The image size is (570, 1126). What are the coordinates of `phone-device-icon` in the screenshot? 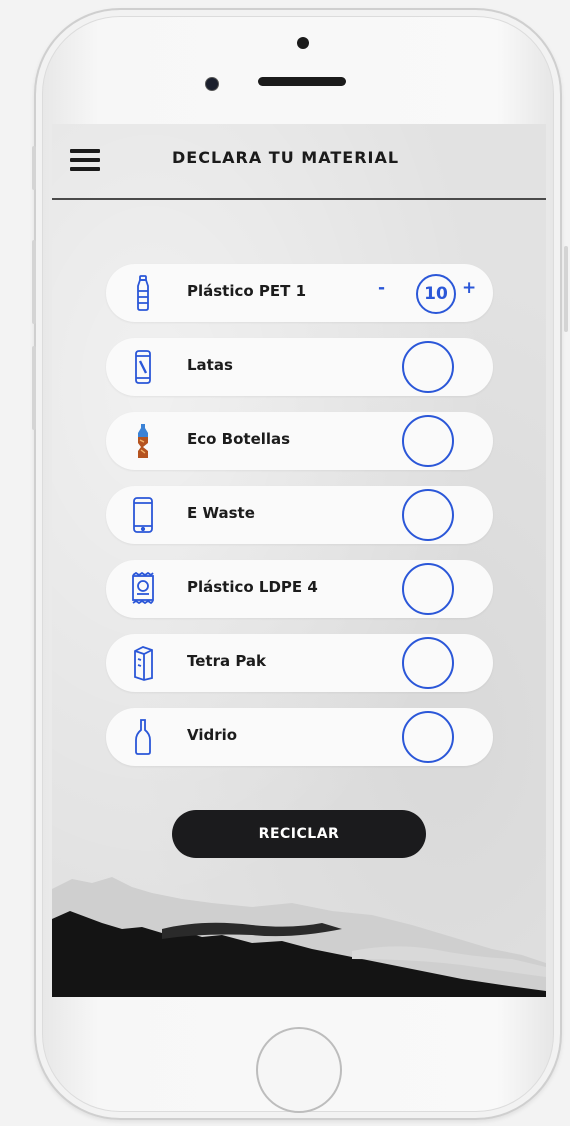 It's located at (143, 515).